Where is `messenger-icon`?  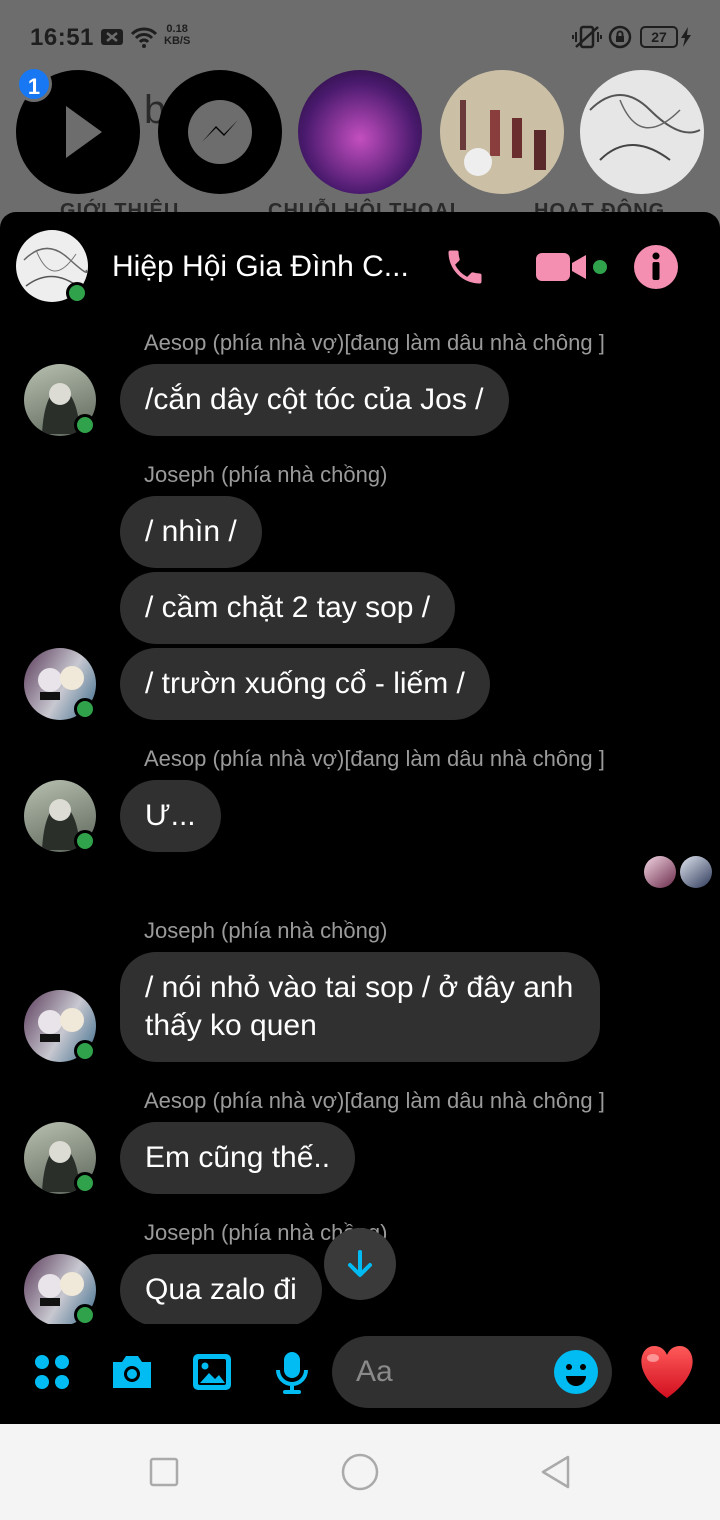
messenger-icon is located at coordinates (220, 132).